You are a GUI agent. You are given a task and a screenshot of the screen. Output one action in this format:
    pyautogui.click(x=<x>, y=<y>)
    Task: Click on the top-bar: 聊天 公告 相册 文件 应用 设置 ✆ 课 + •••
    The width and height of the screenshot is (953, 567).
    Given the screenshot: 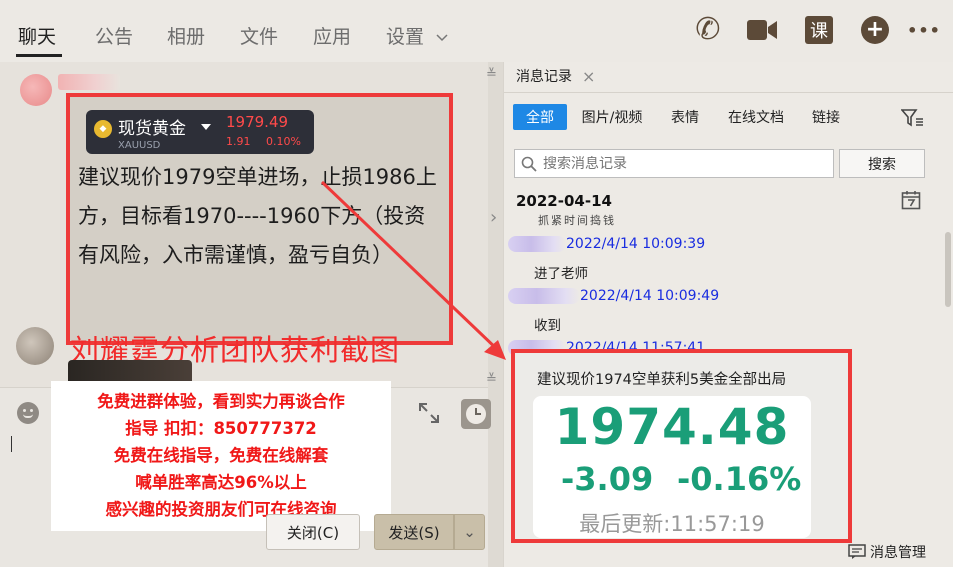 What is the action you would take?
    pyautogui.click(x=476, y=31)
    